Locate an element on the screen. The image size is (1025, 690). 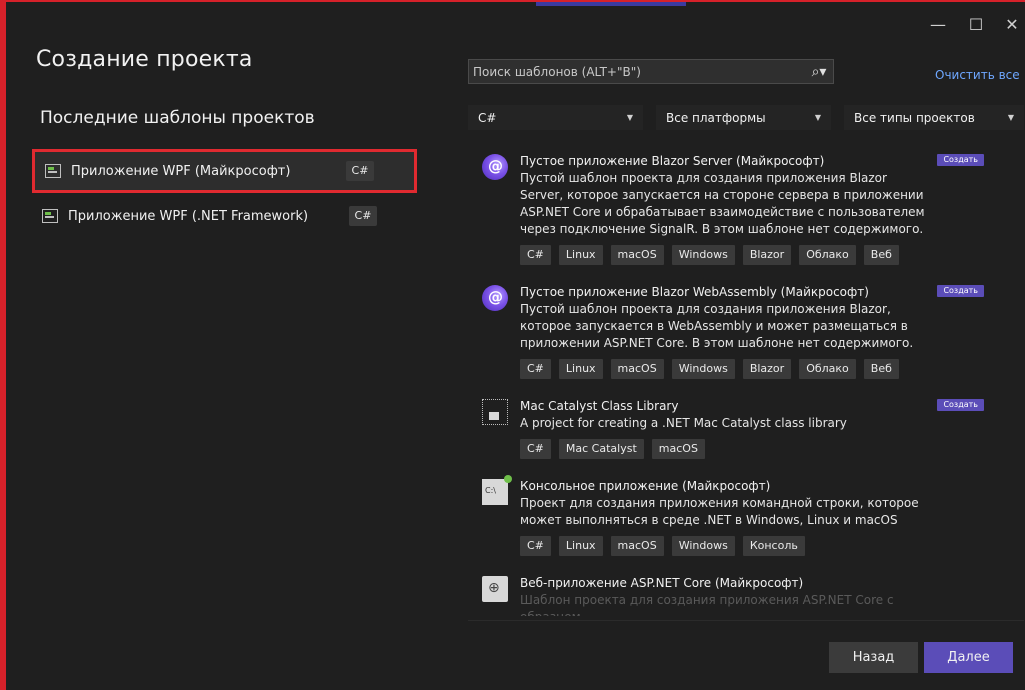
search-icon: ⌕▾ is located at coordinates (819, 72).